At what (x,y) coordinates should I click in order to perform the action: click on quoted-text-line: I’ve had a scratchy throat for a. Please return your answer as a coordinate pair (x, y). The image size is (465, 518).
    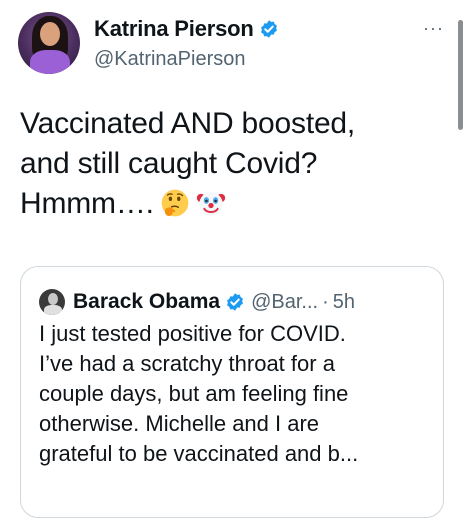
    Looking at the image, I should click on (187, 363).